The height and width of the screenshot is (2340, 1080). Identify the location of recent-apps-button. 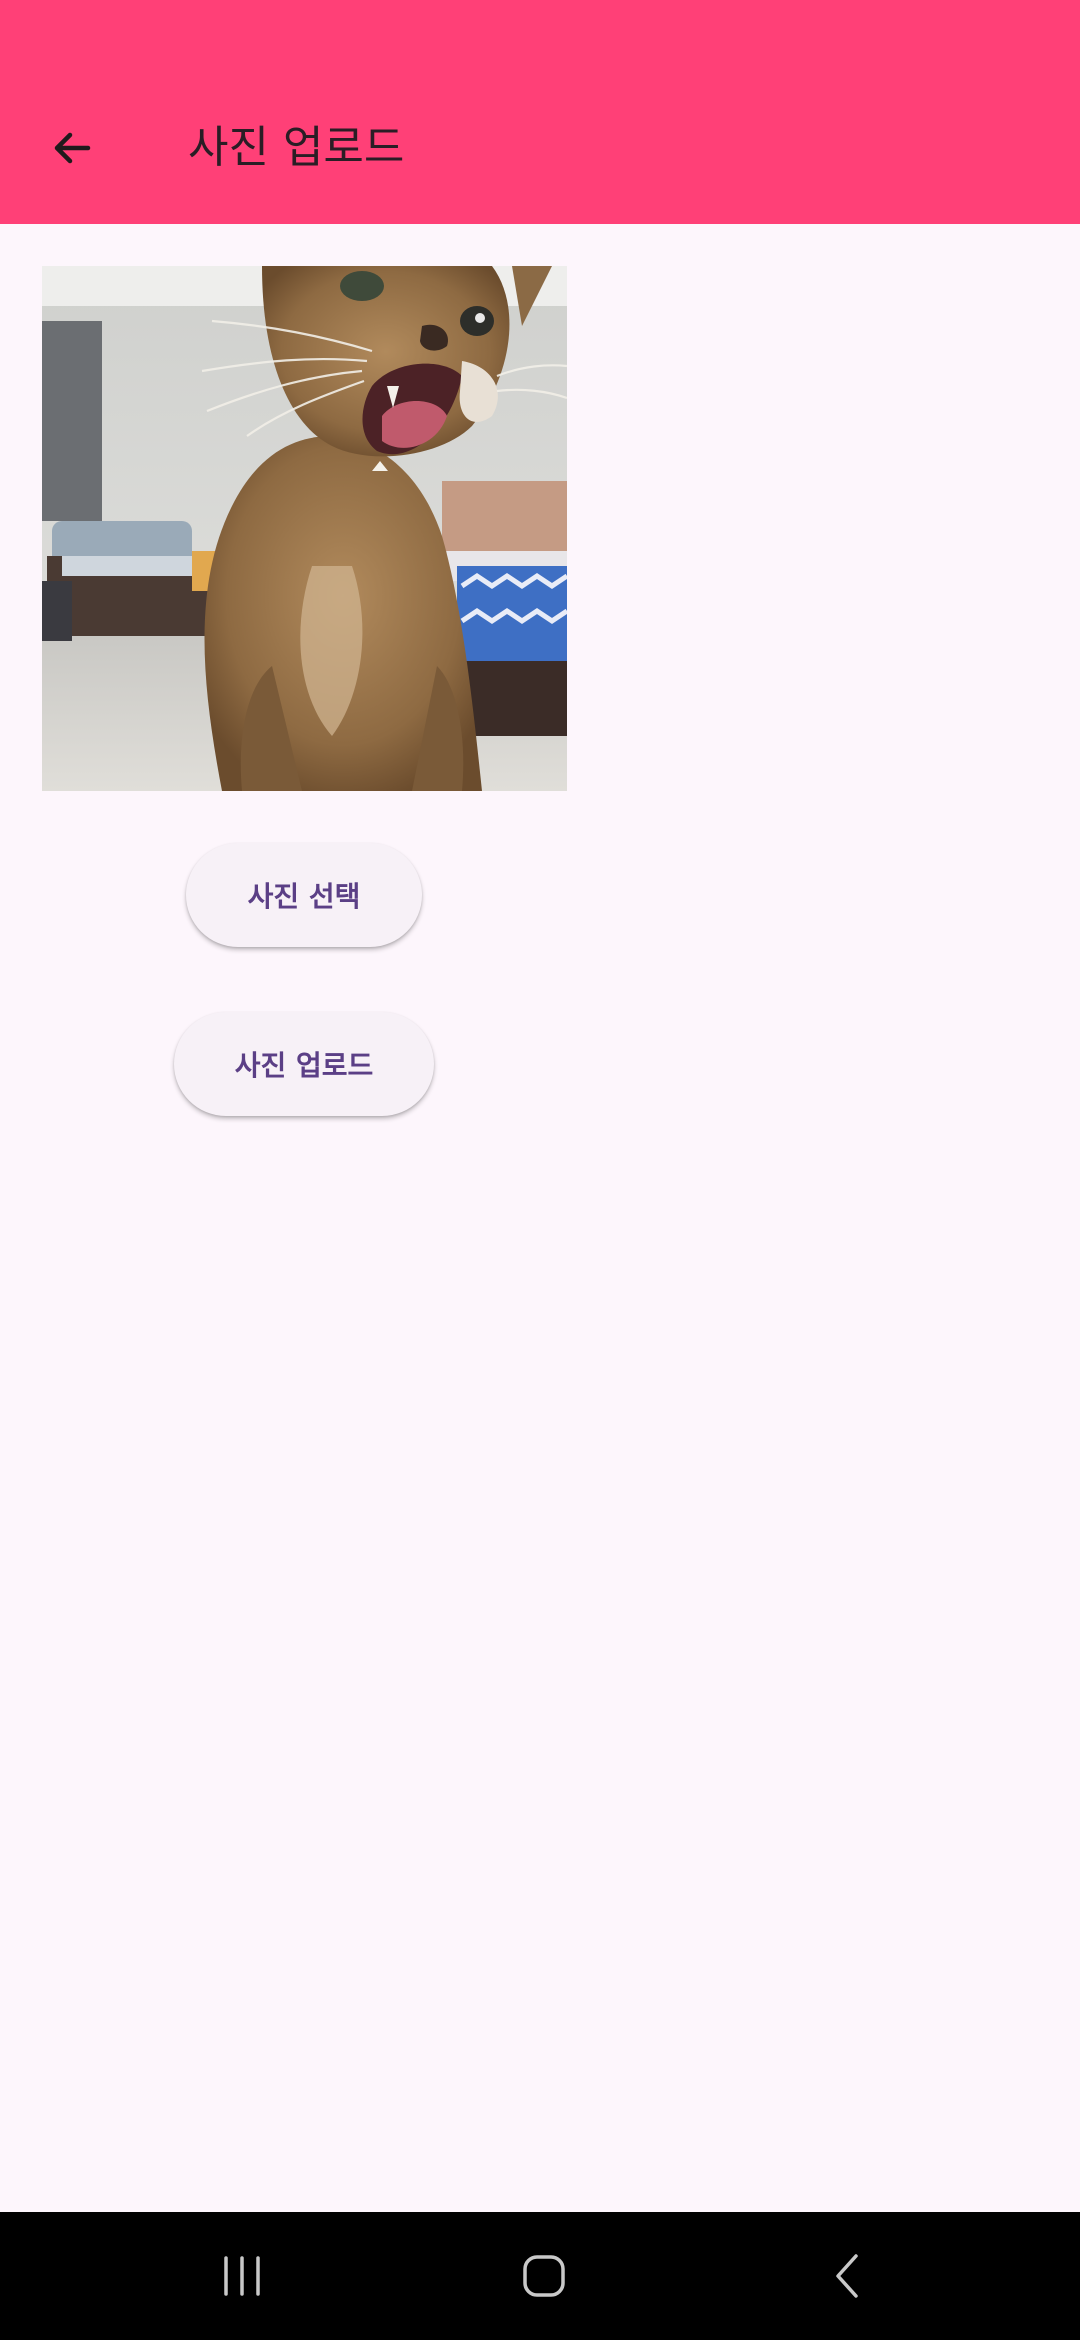
(242, 2276).